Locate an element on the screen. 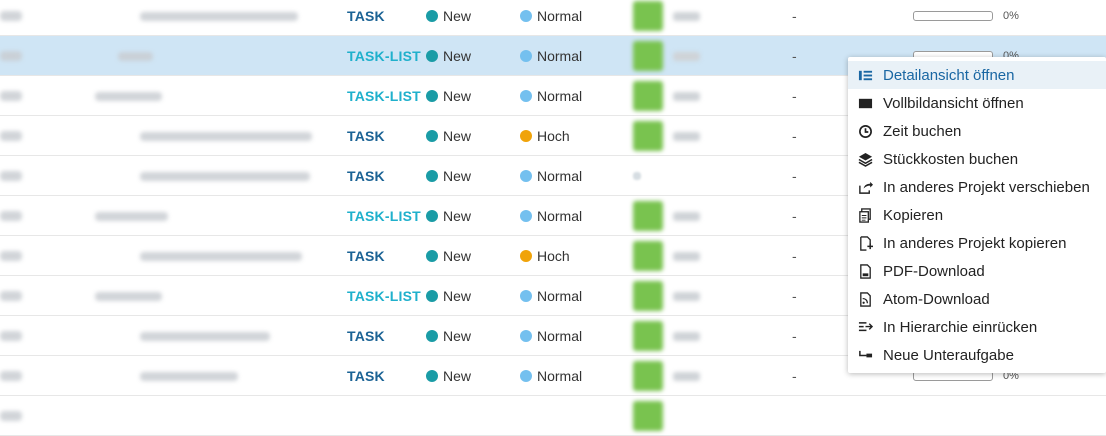 This screenshot has width=1106, height=436. context-menu-item: In Hierarchie einrücken is located at coordinates (977, 327).